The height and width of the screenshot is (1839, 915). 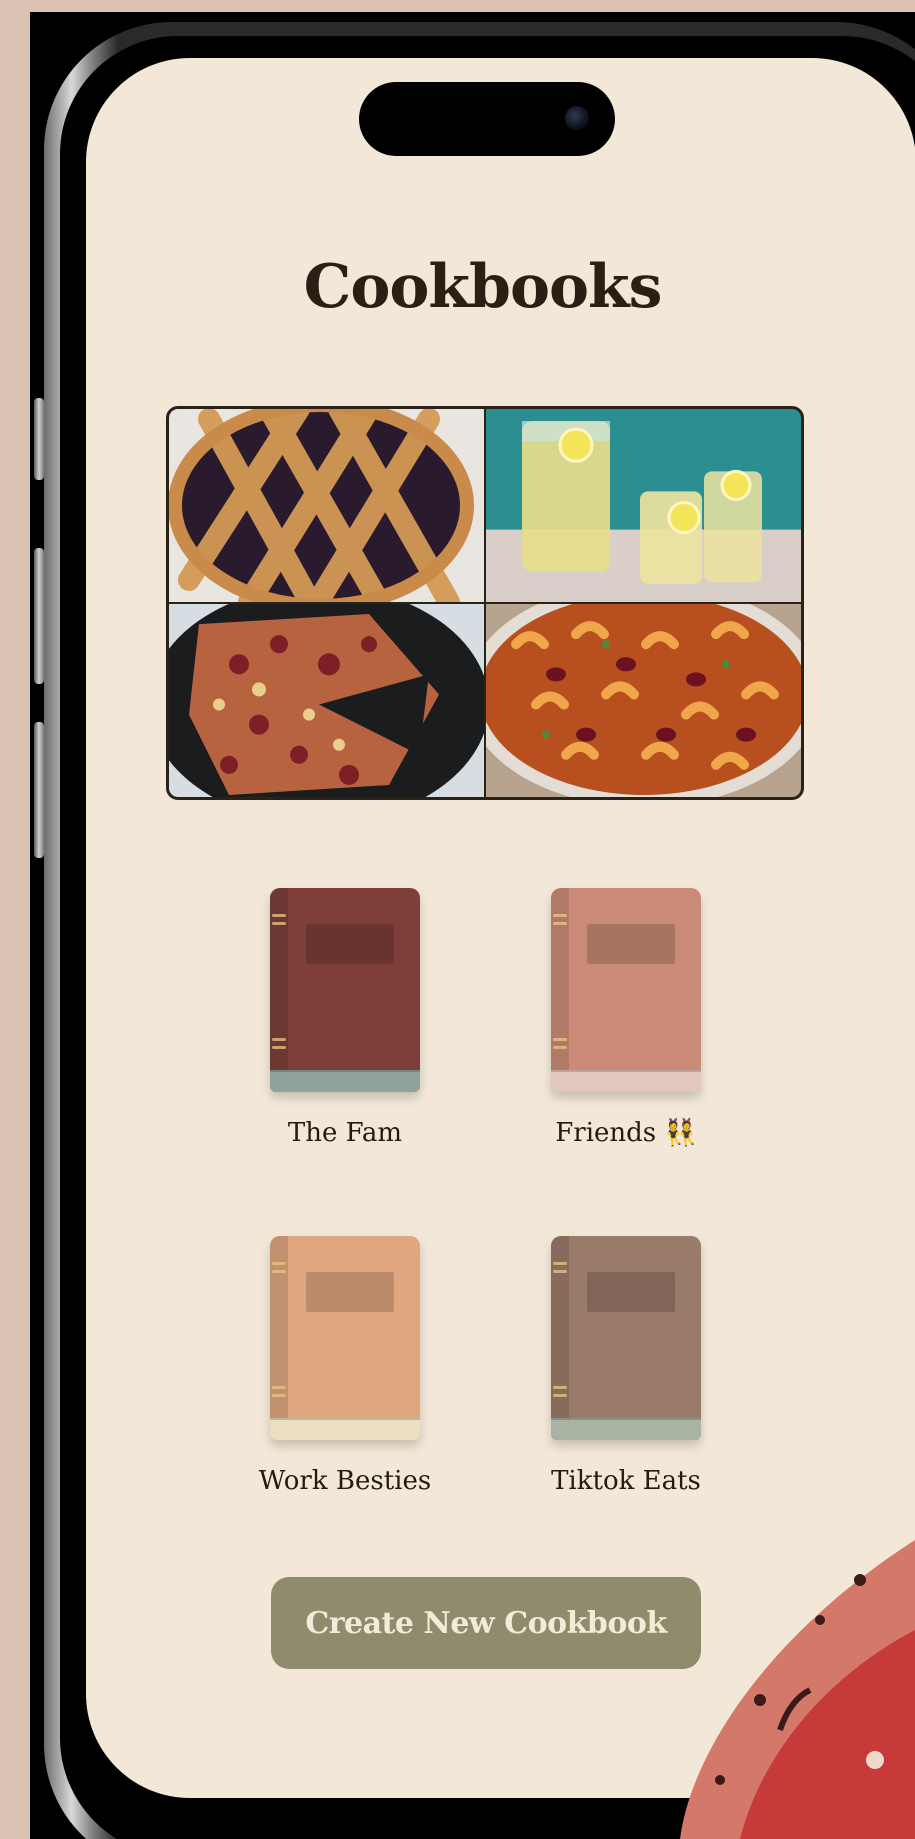 I want to click on dynamic-island, so click(x=487, y=119).